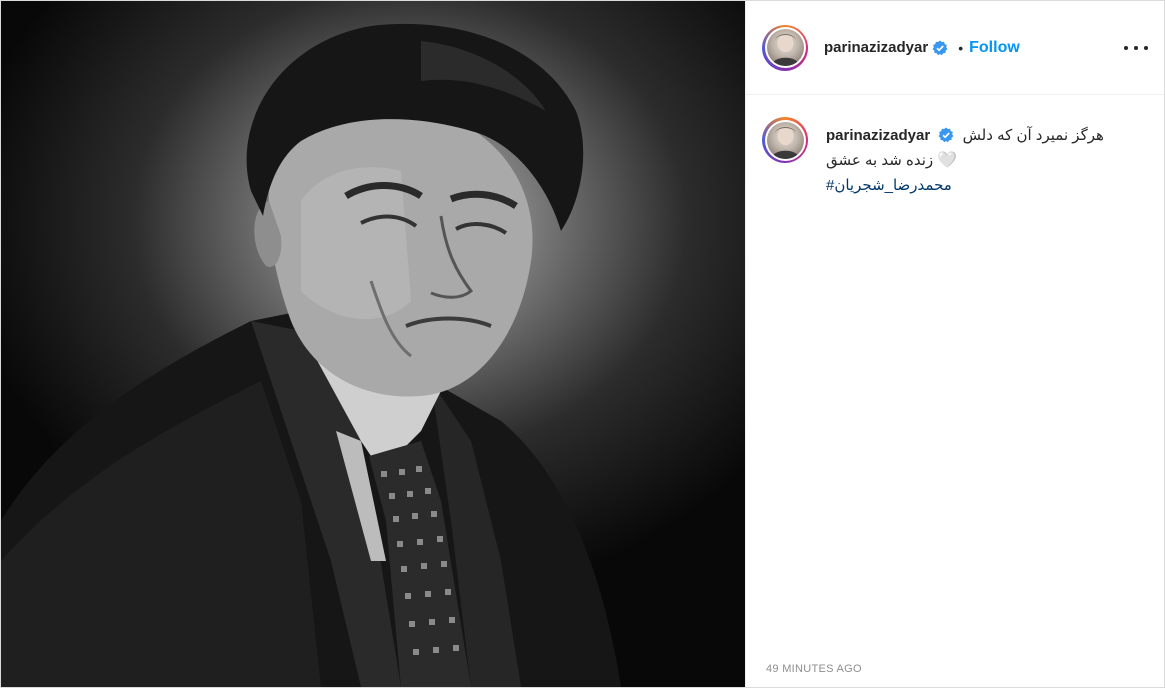 This screenshot has height=688, width=1165. I want to click on author-avatar, so click(785, 47).